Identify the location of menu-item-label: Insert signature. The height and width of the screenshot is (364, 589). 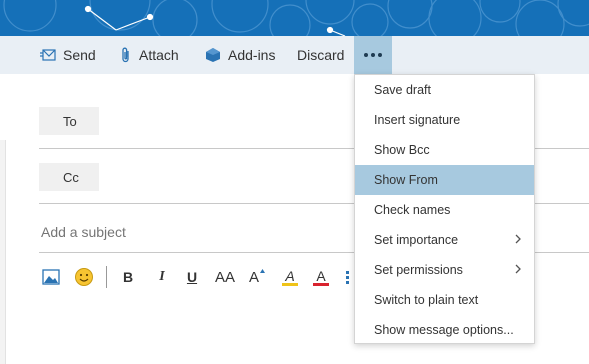
(417, 120).